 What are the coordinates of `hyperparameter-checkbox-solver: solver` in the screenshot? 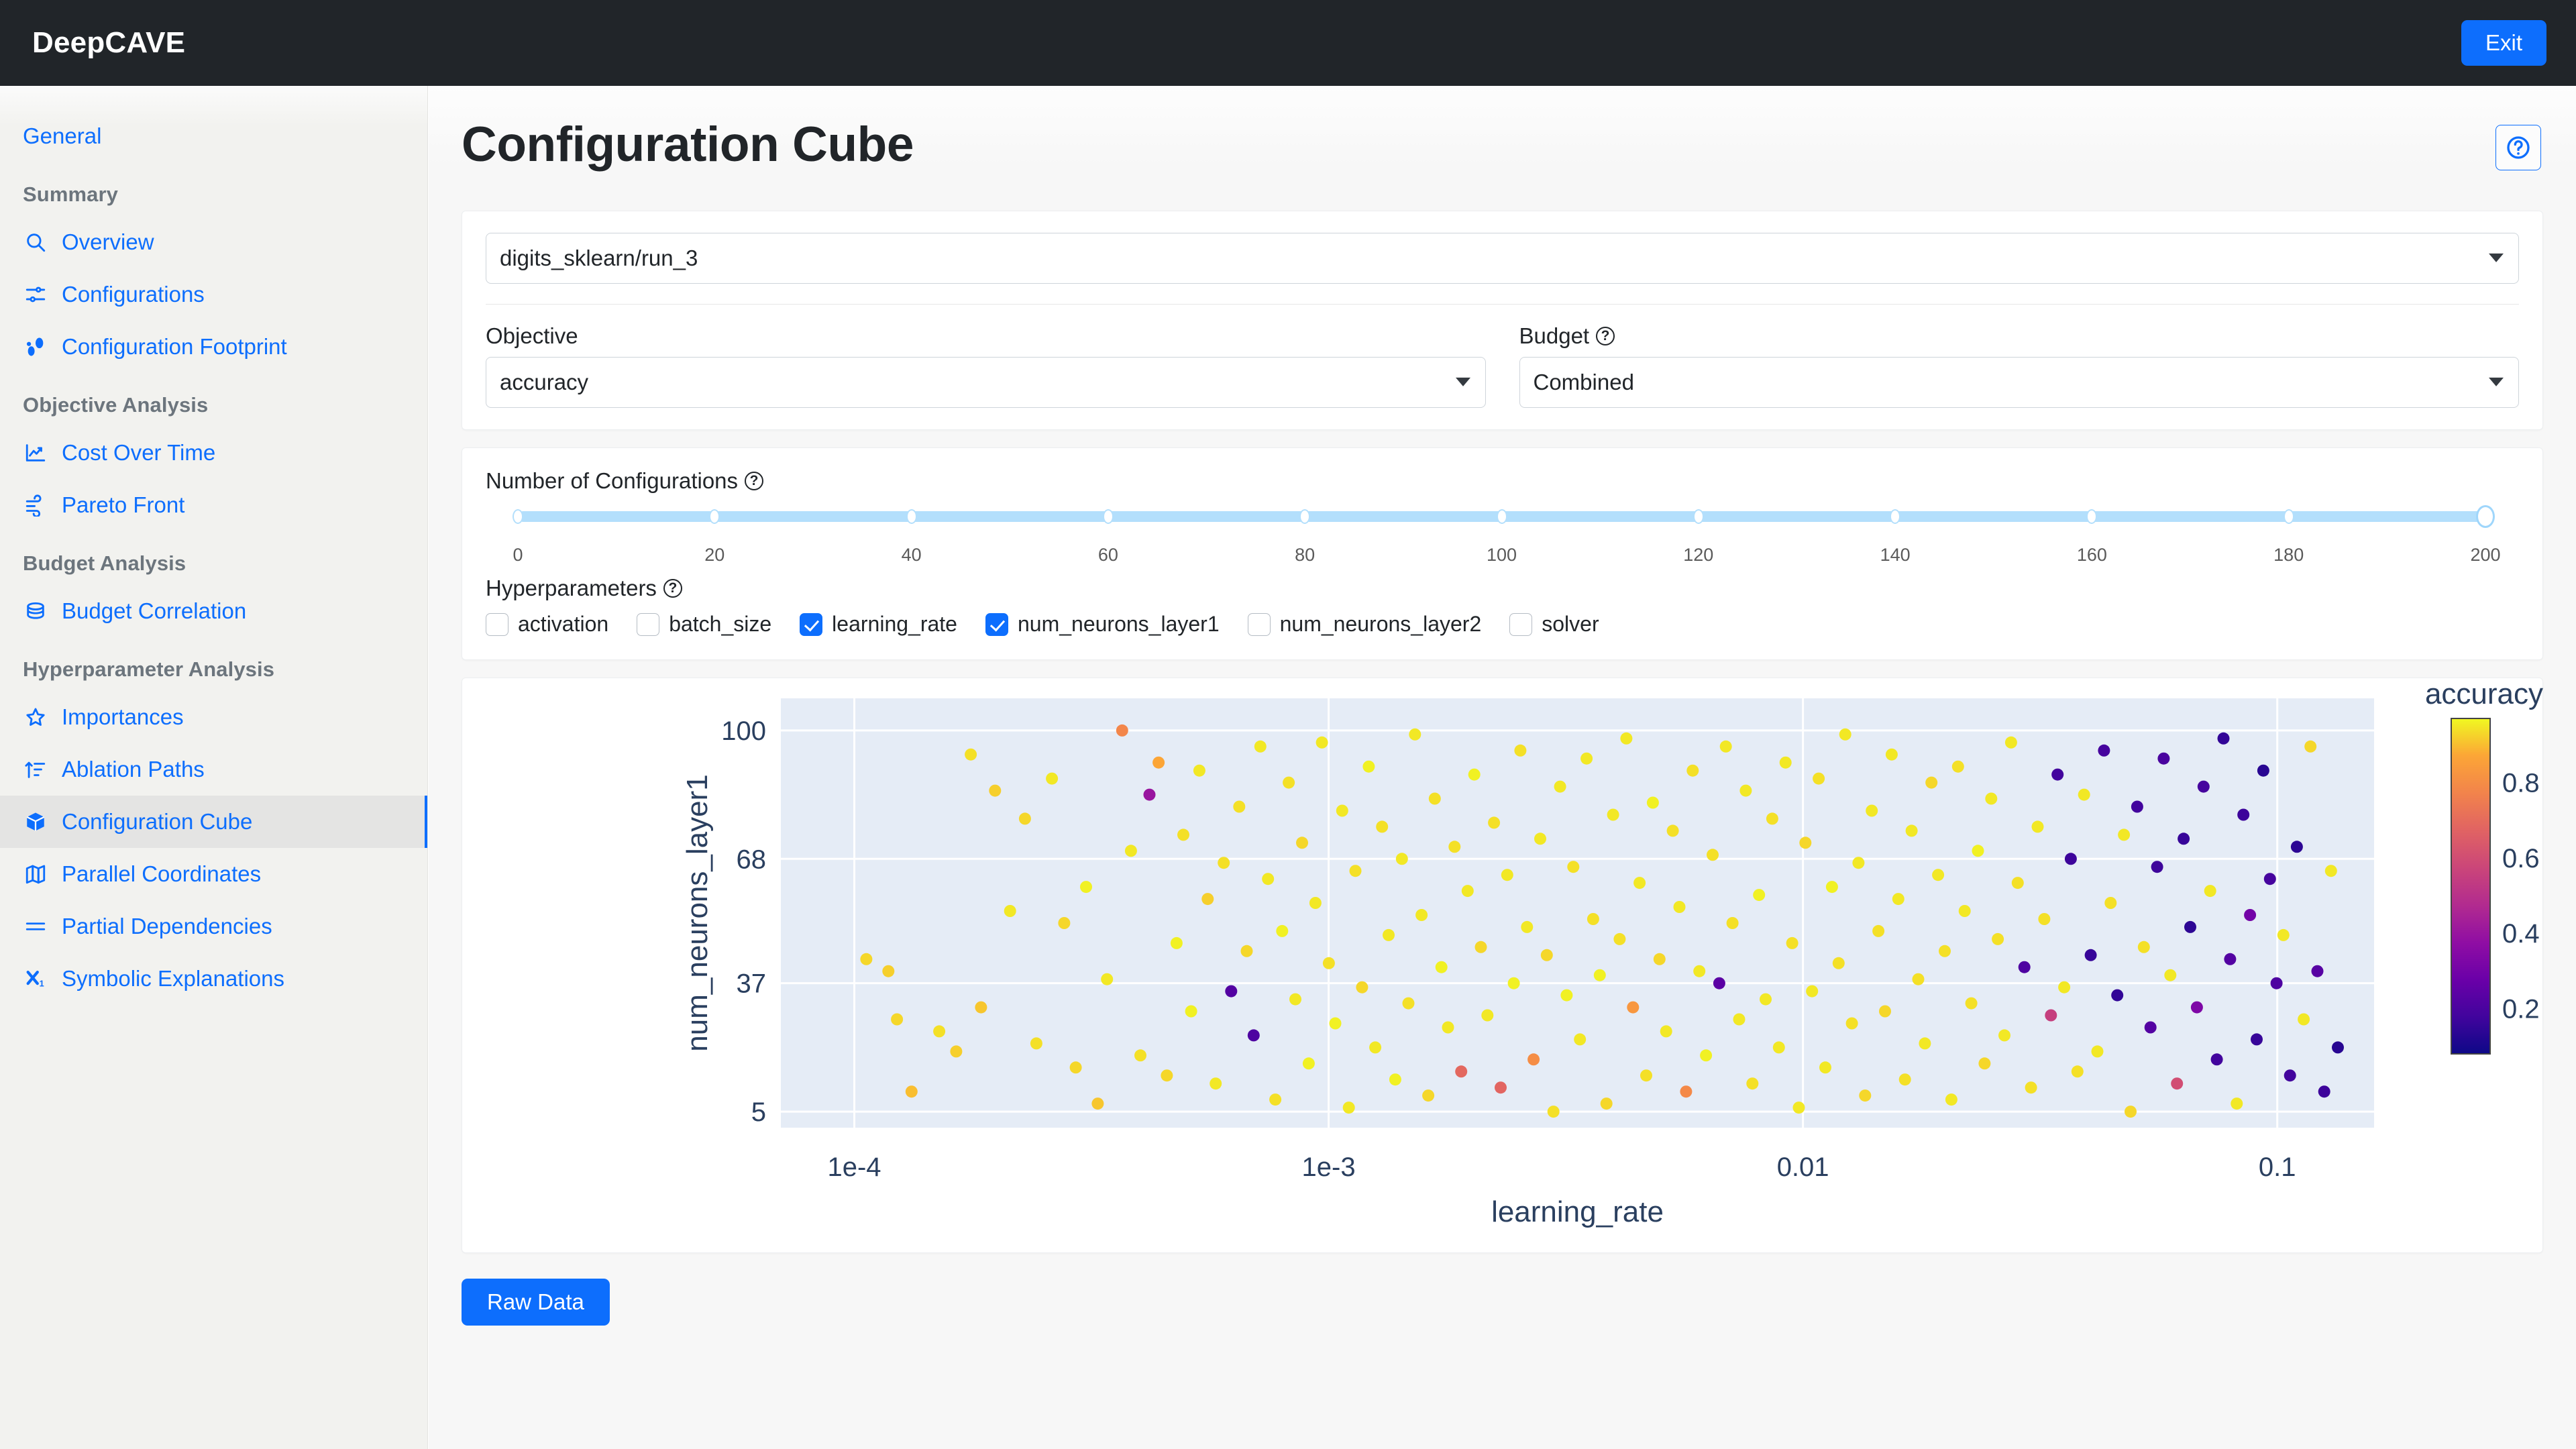 It's located at (1554, 624).